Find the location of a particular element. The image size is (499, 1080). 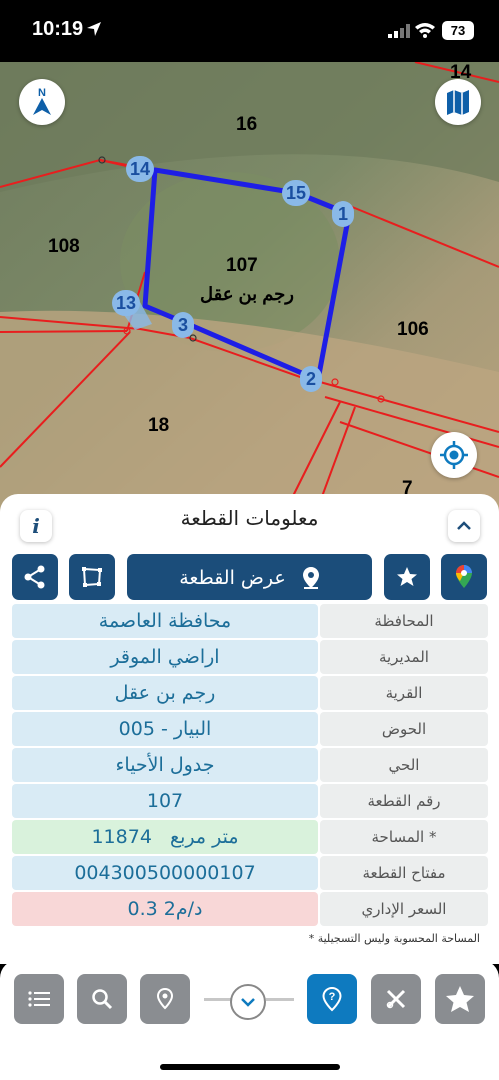

compass-button: N is located at coordinates (42, 102).